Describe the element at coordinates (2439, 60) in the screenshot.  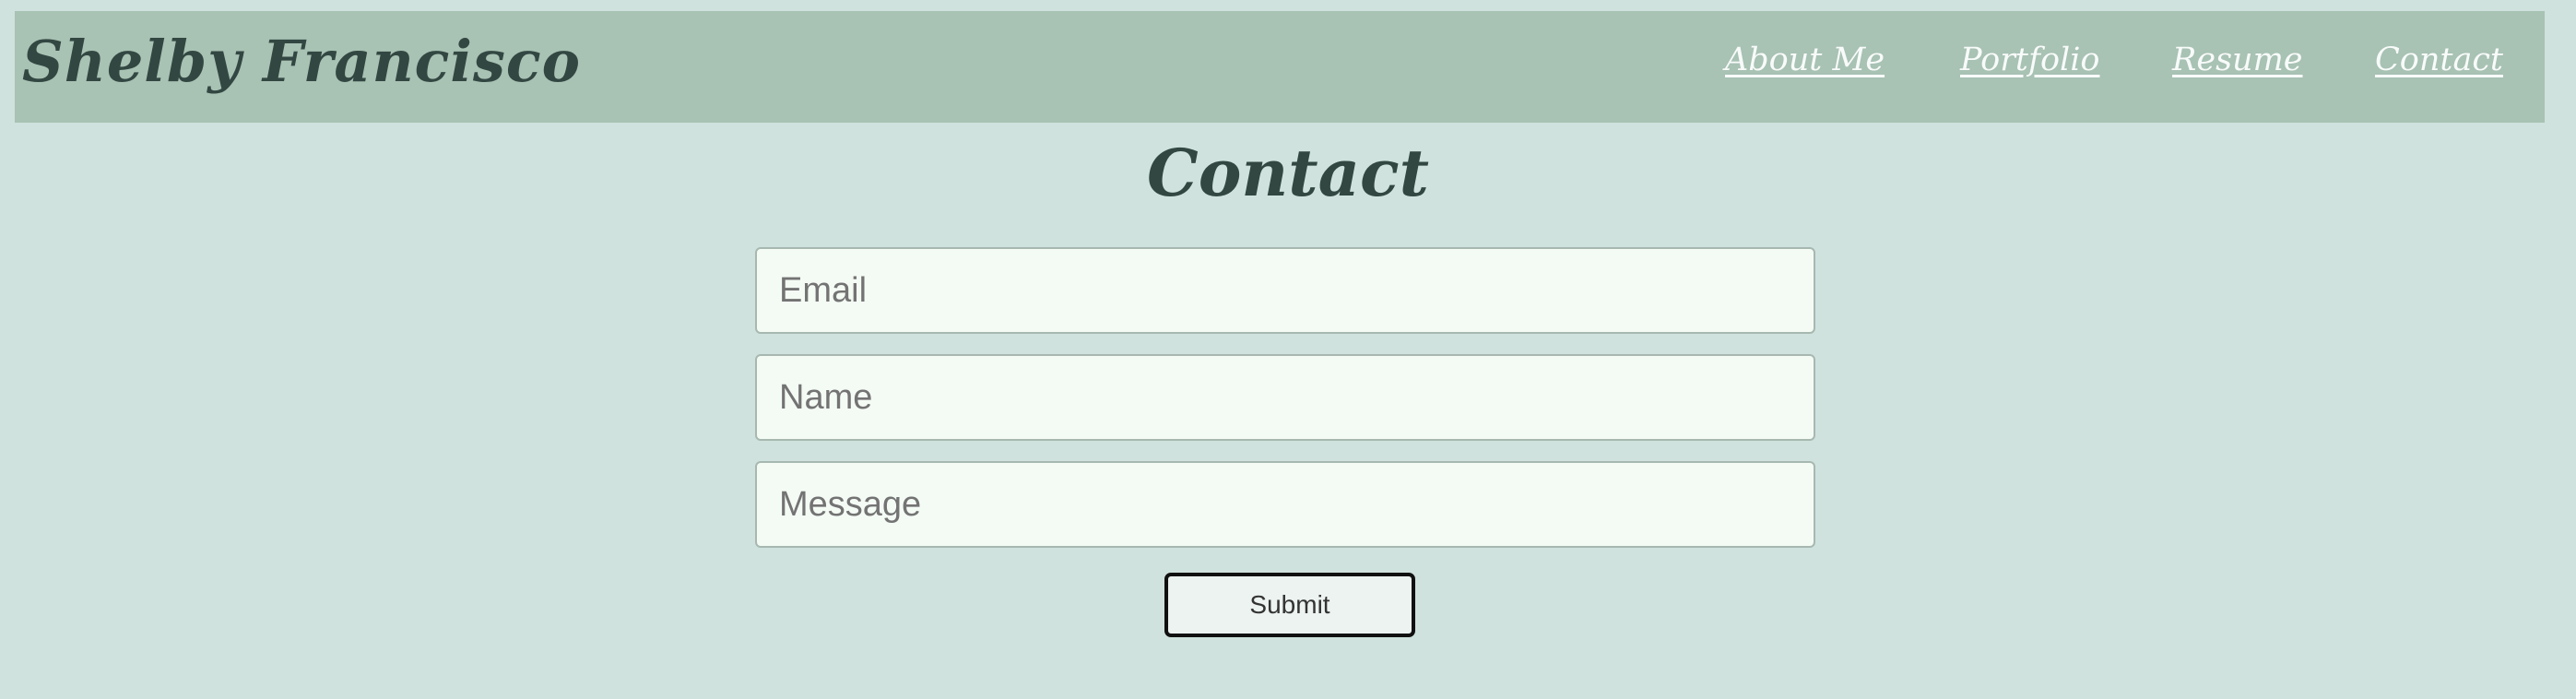
I see `nav-link-contact: Contact` at that location.